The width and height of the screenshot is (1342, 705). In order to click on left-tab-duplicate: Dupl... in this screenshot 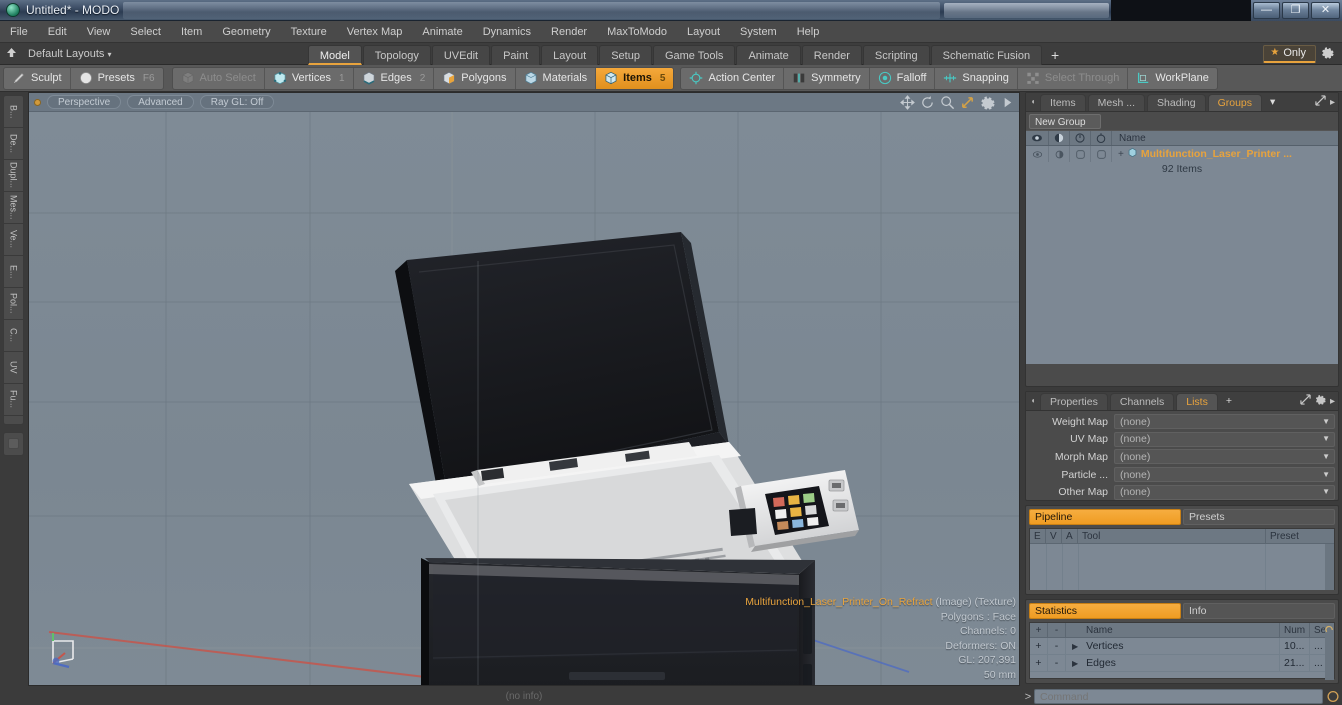, I will do `click(13, 176)`.